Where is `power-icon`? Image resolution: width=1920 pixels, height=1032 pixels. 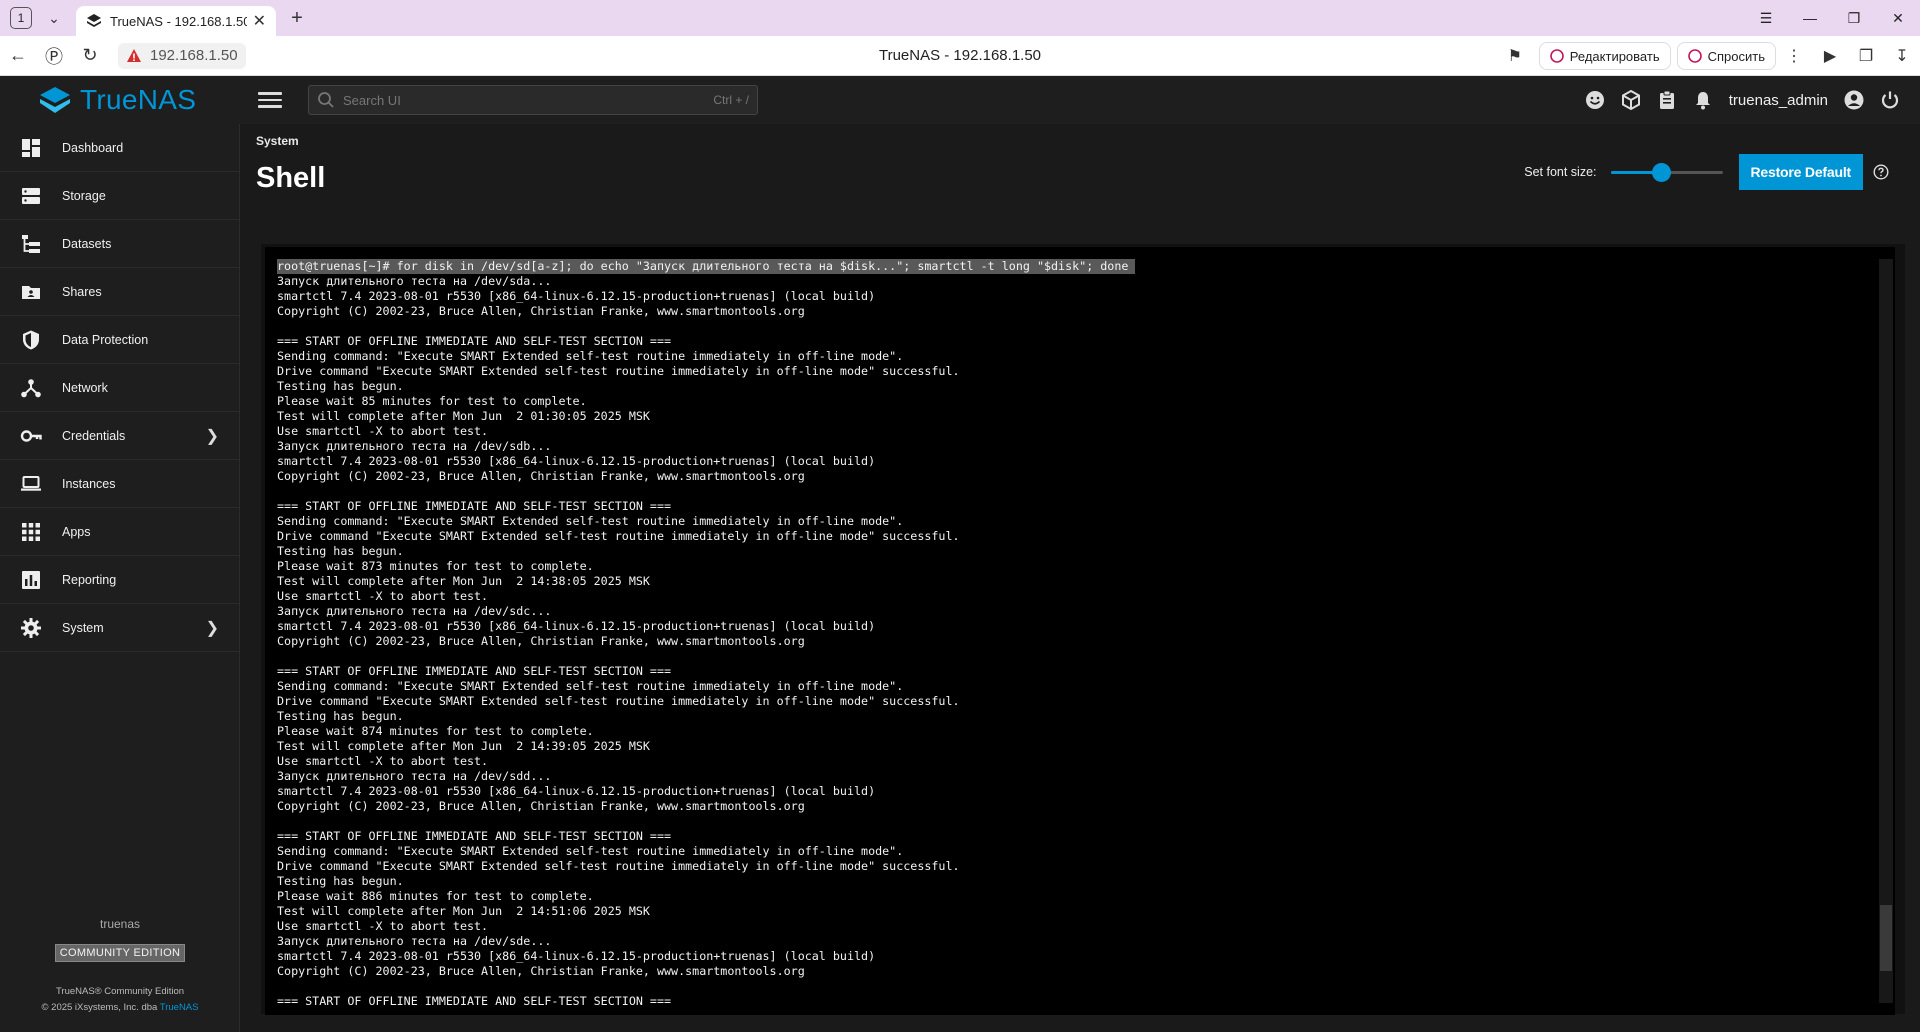
power-icon is located at coordinates (1890, 100).